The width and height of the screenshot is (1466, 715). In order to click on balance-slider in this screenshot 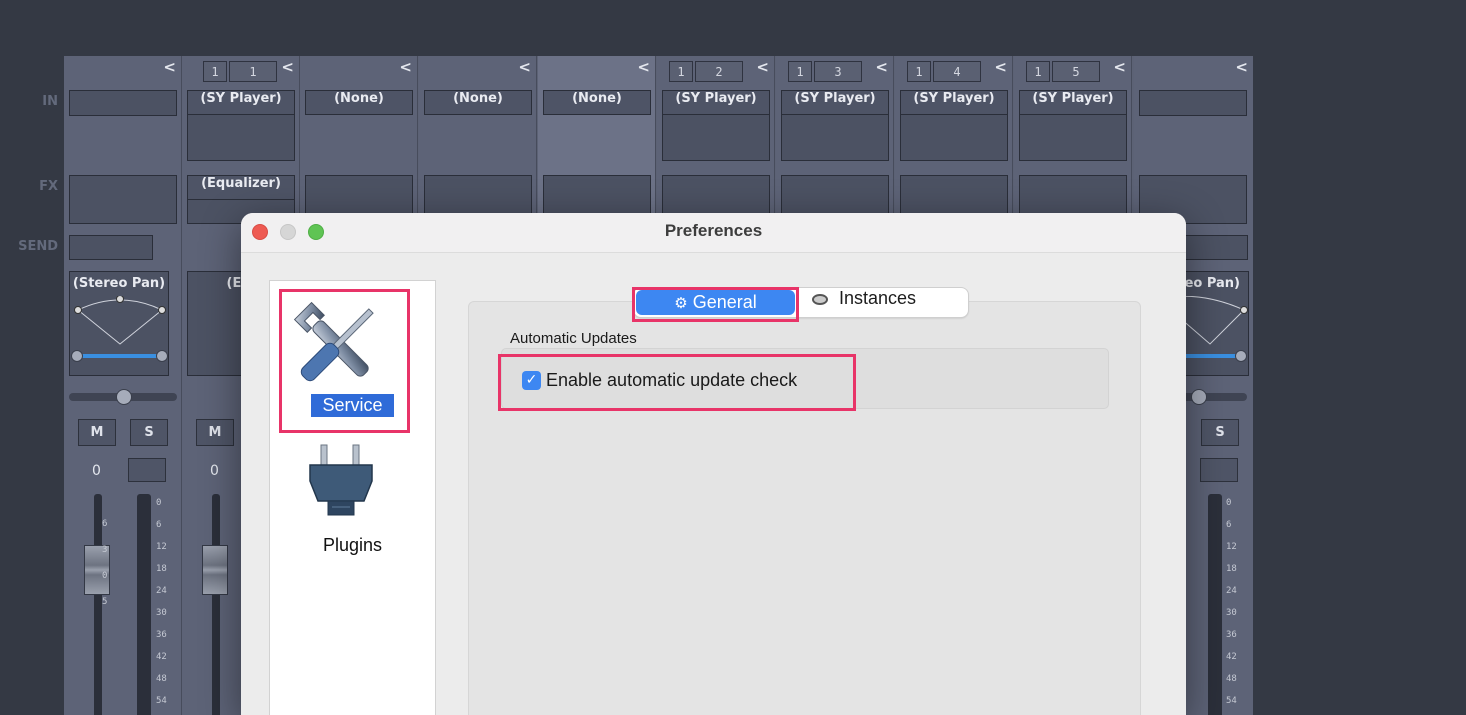, I will do `click(123, 397)`.